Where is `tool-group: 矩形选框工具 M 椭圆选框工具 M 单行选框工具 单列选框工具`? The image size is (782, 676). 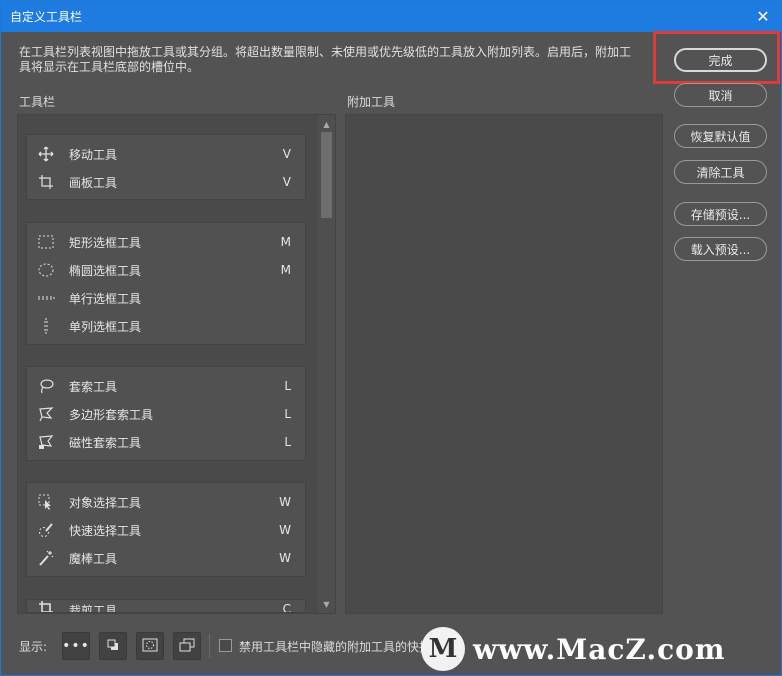
tool-group: 矩形选框工具 M 椭圆选框工具 M 单行选框工具 单列选框工具 is located at coordinates (166, 283).